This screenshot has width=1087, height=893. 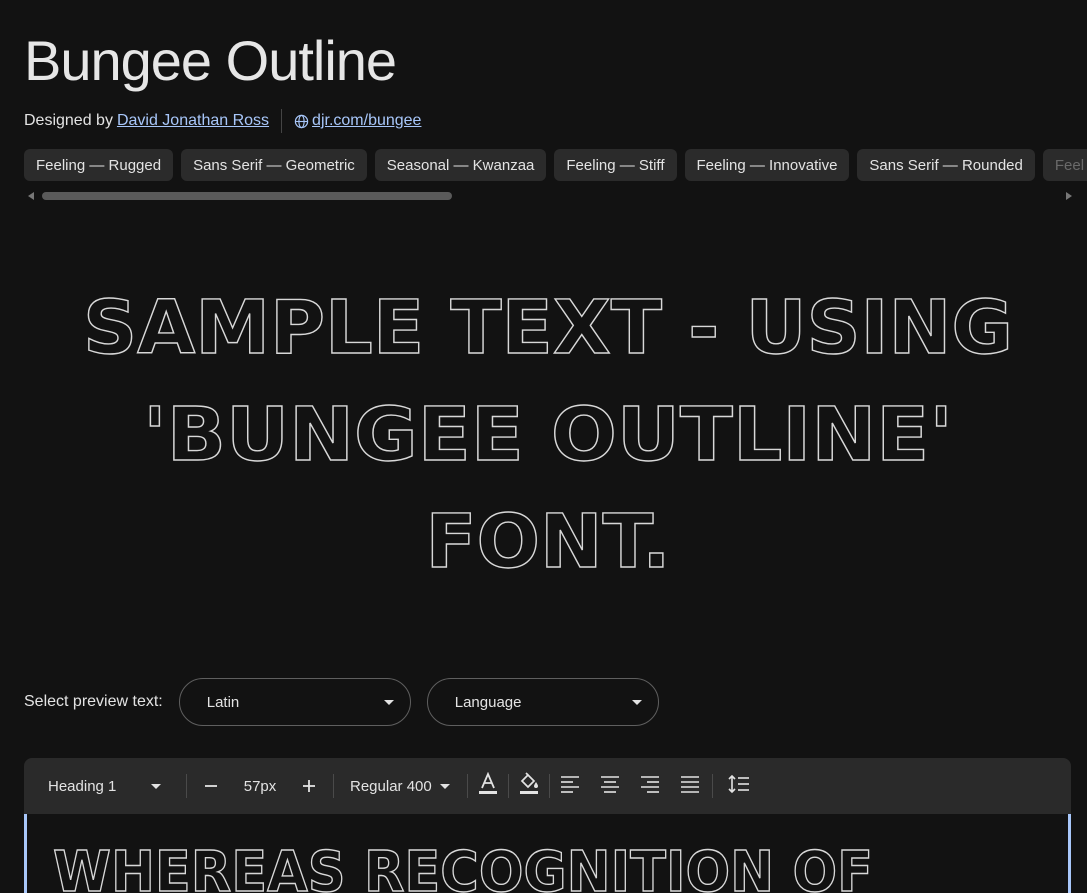 What do you see at coordinates (99, 165) in the screenshot?
I see `tag-chip: Feeling — Rugged` at bounding box center [99, 165].